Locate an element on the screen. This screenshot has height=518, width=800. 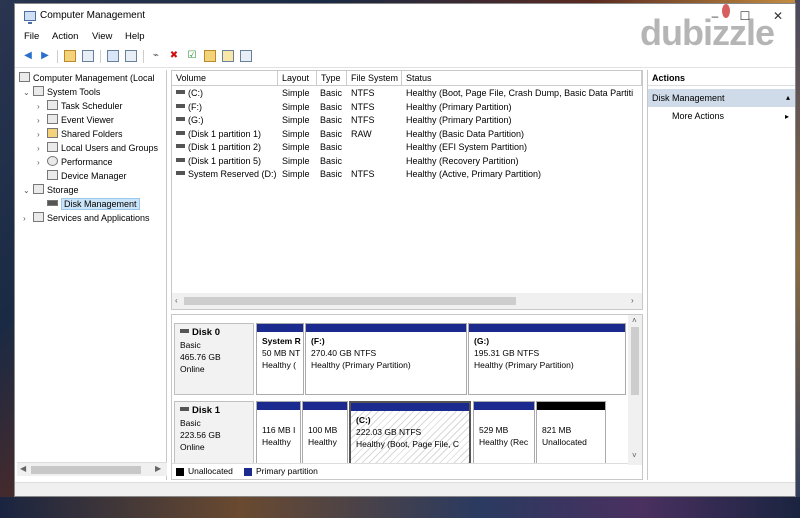
forward-arrow-icon: ▶ is located at coordinates (45, 56).